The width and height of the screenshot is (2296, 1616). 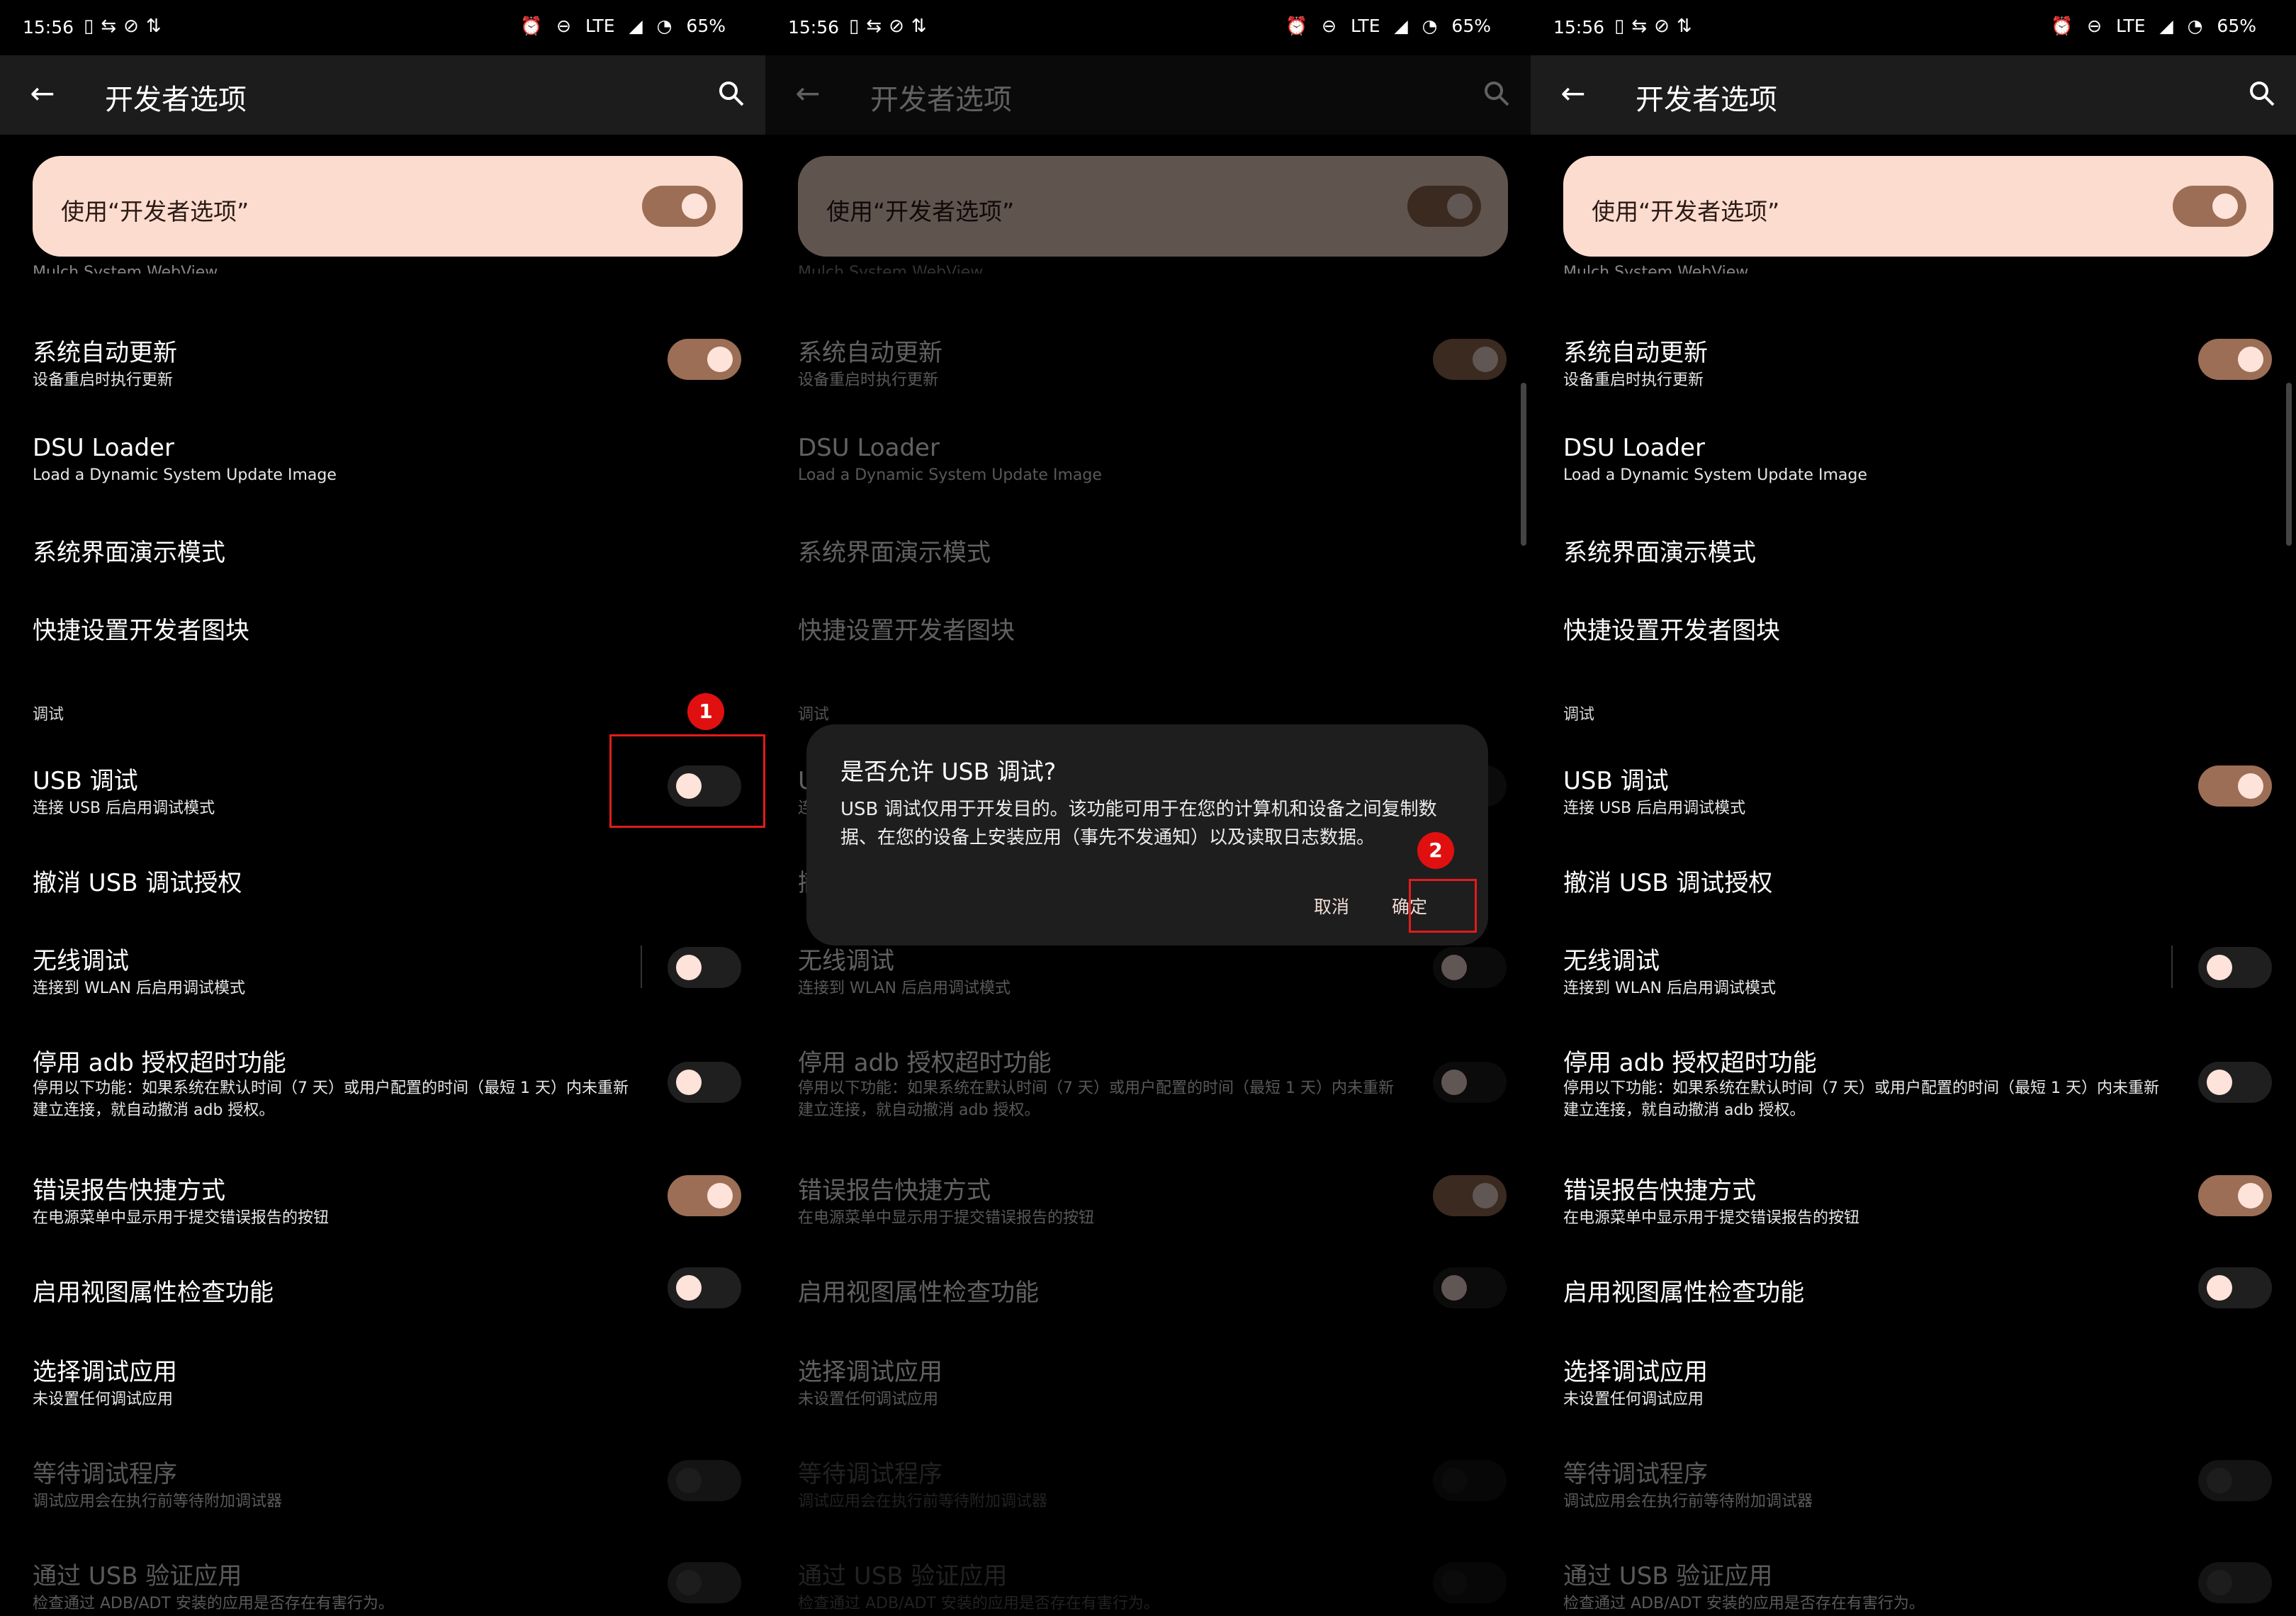 What do you see at coordinates (636, 26) in the screenshot?
I see `signal-icon: ◢` at bounding box center [636, 26].